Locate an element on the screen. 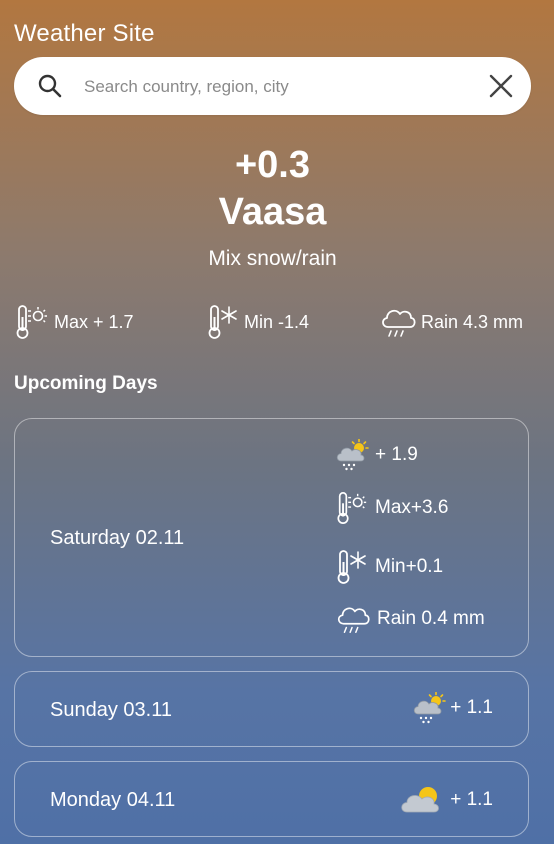 The image size is (554, 844). day-max-value: Max+3.6 is located at coordinates (412, 507).